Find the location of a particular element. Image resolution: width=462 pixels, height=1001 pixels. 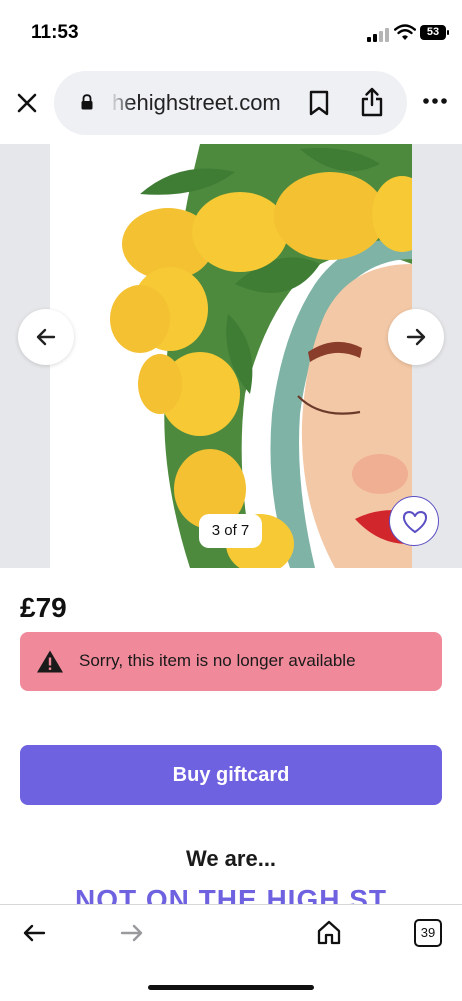

close-icon is located at coordinates (27, 103).